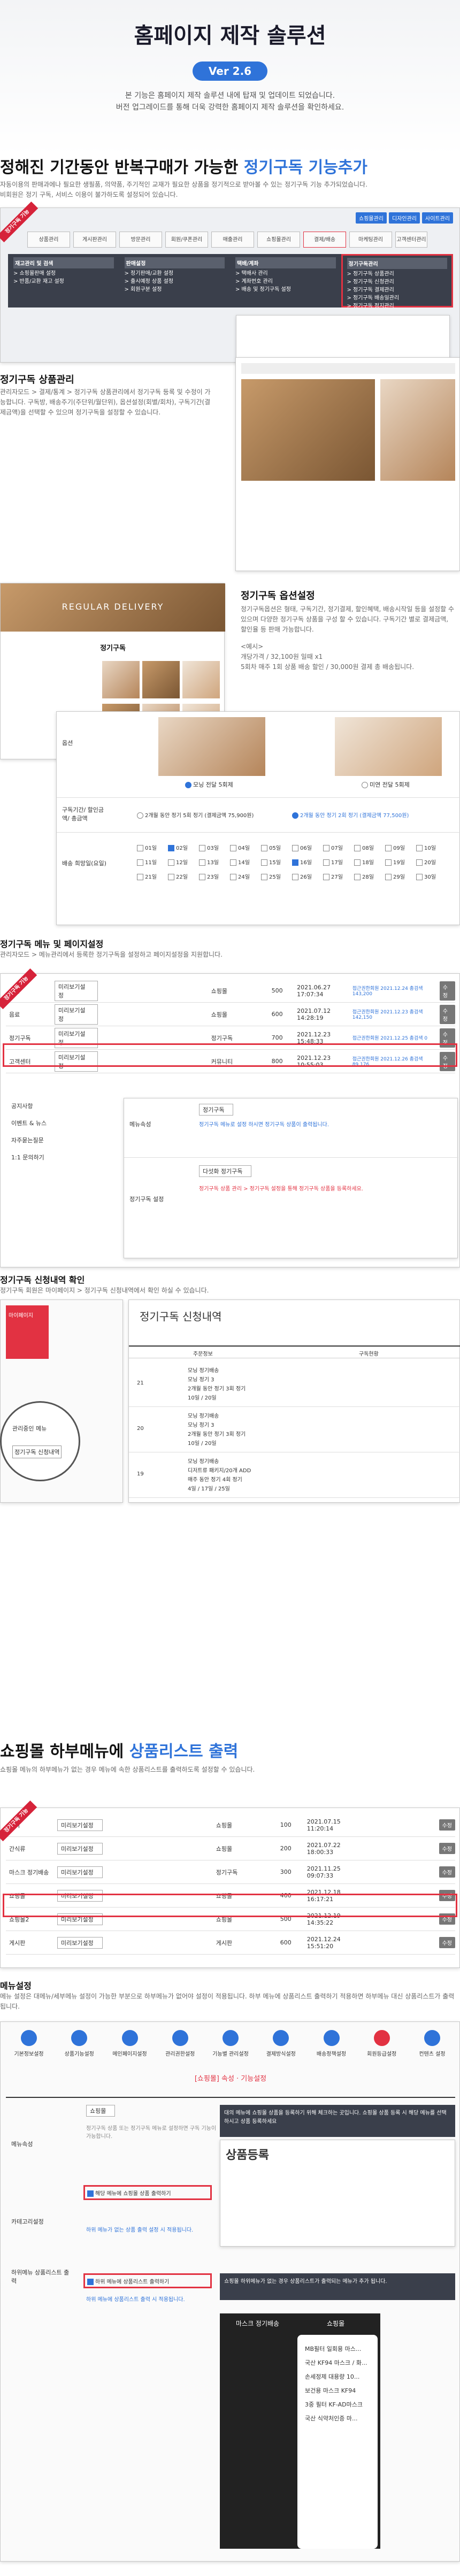 This screenshot has width=460, height=2576. What do you see at coordinates (307, 876) in the screenshot?
I see `ship-day-option: 26일` at bounding box center [307, 876].